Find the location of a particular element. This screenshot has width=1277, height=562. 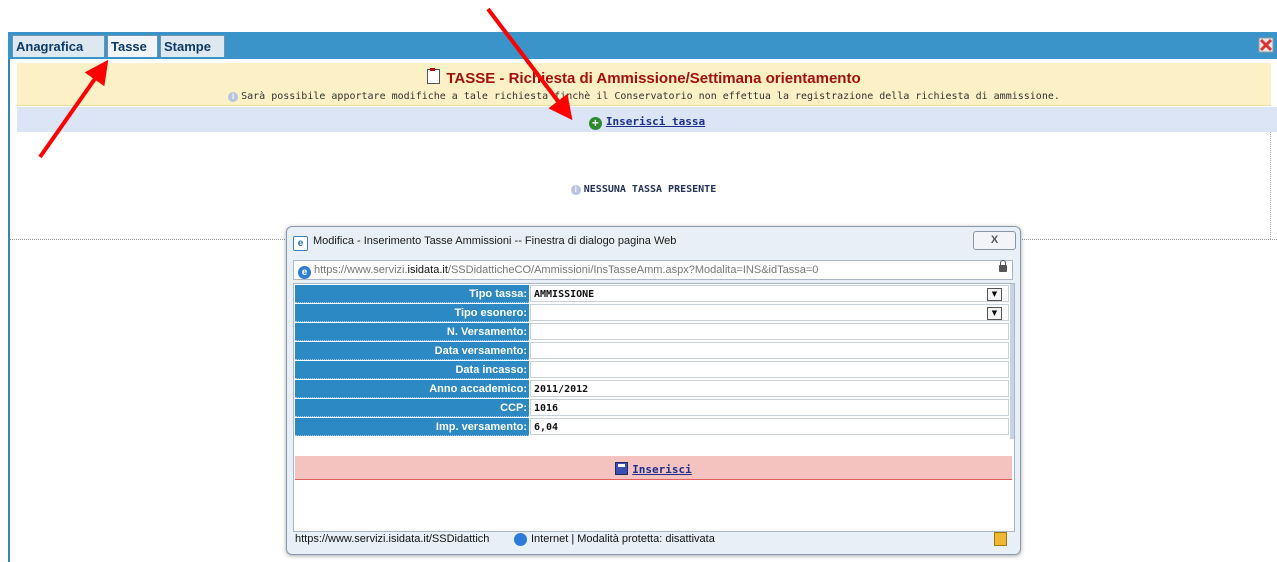

add-tax-bar: + Inserisci tassa is located at coordinates (647, 119).